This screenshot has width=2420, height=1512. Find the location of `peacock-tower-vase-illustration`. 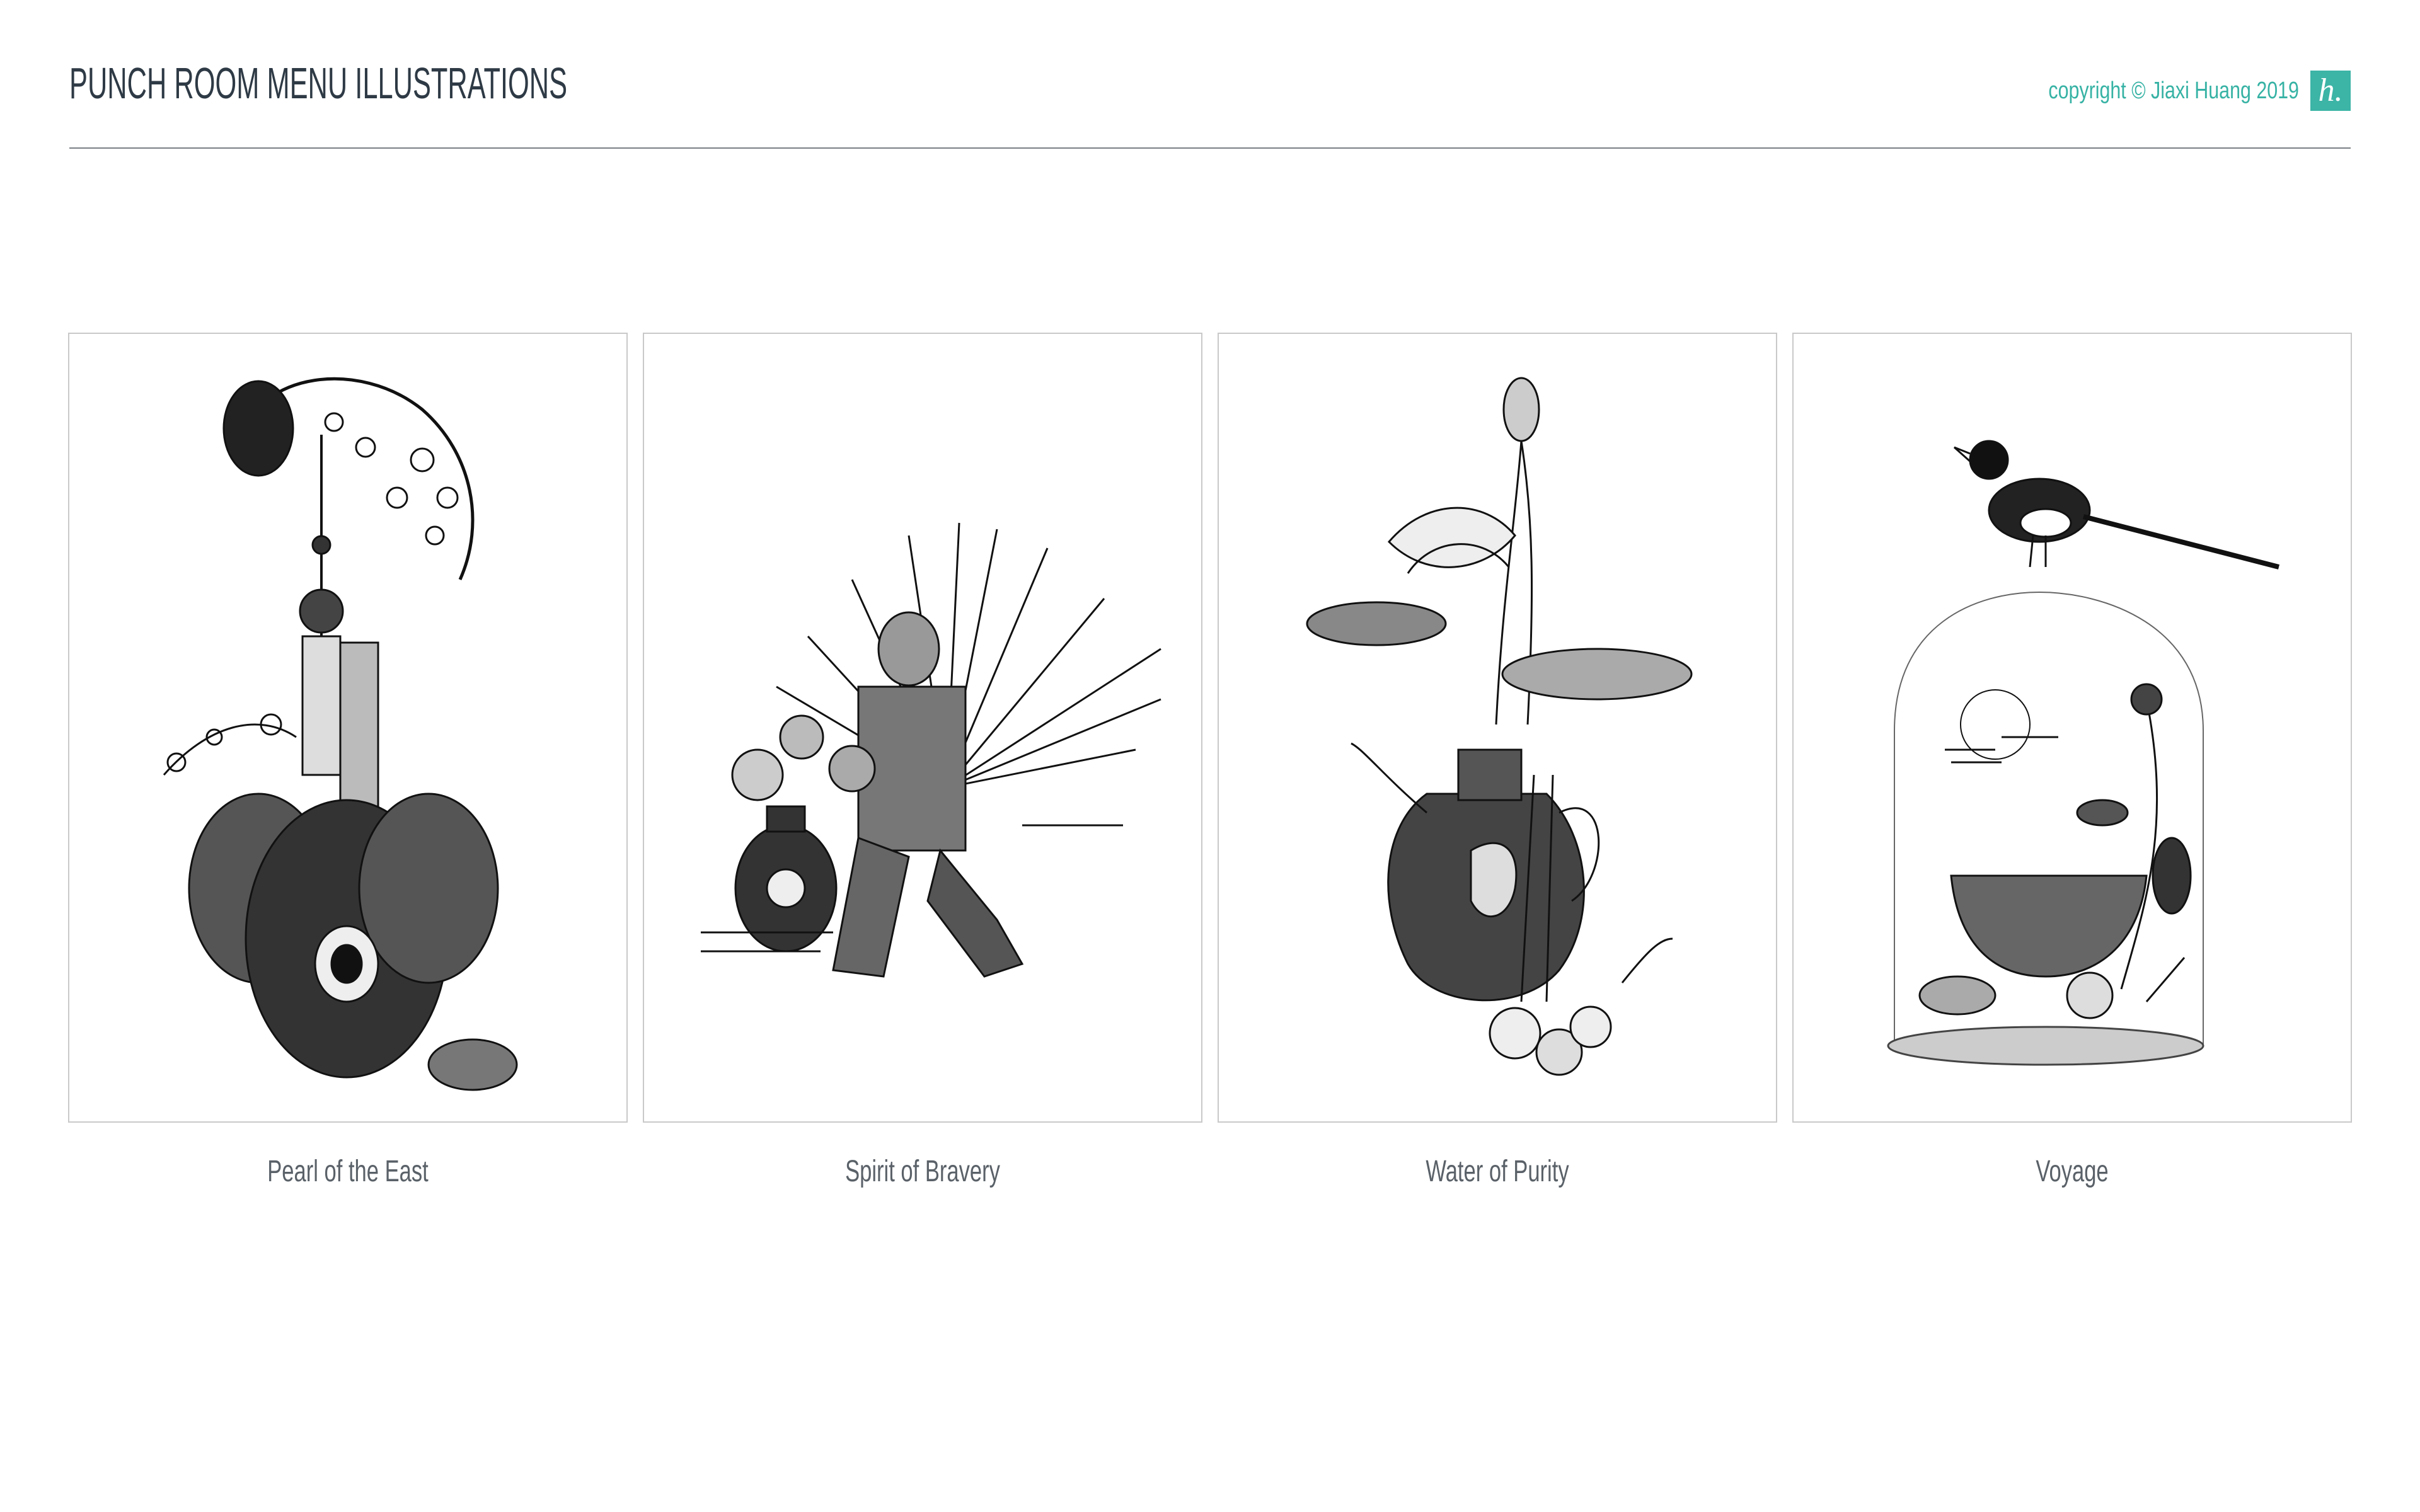

peacock-tower-vase-illustration is located at coordinates (340, 734).